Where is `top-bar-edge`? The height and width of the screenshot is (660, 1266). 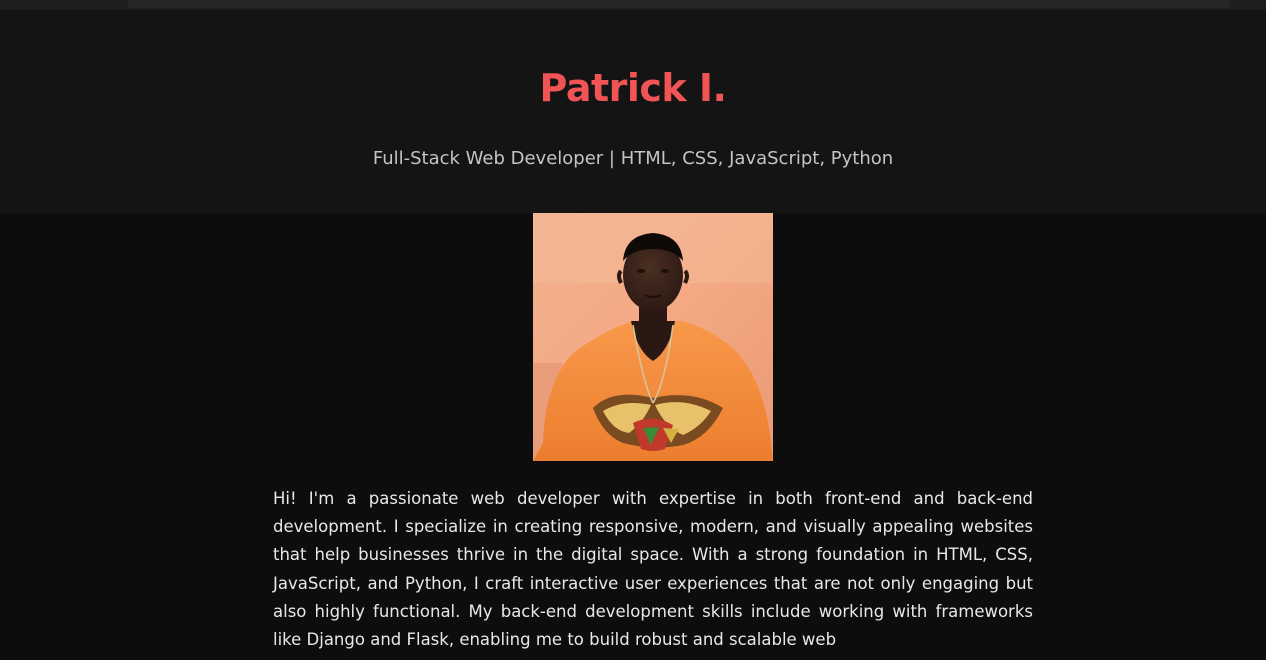
top-bar-edge is located at coordinates (679, 4).